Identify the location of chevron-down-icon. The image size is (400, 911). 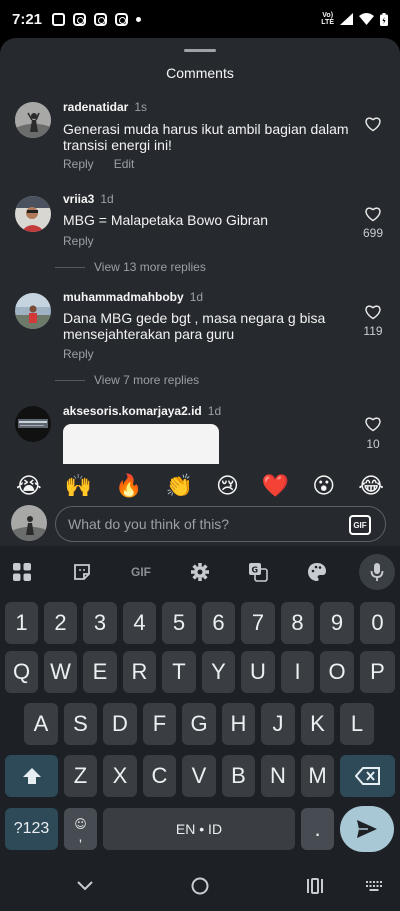
(85, 886).